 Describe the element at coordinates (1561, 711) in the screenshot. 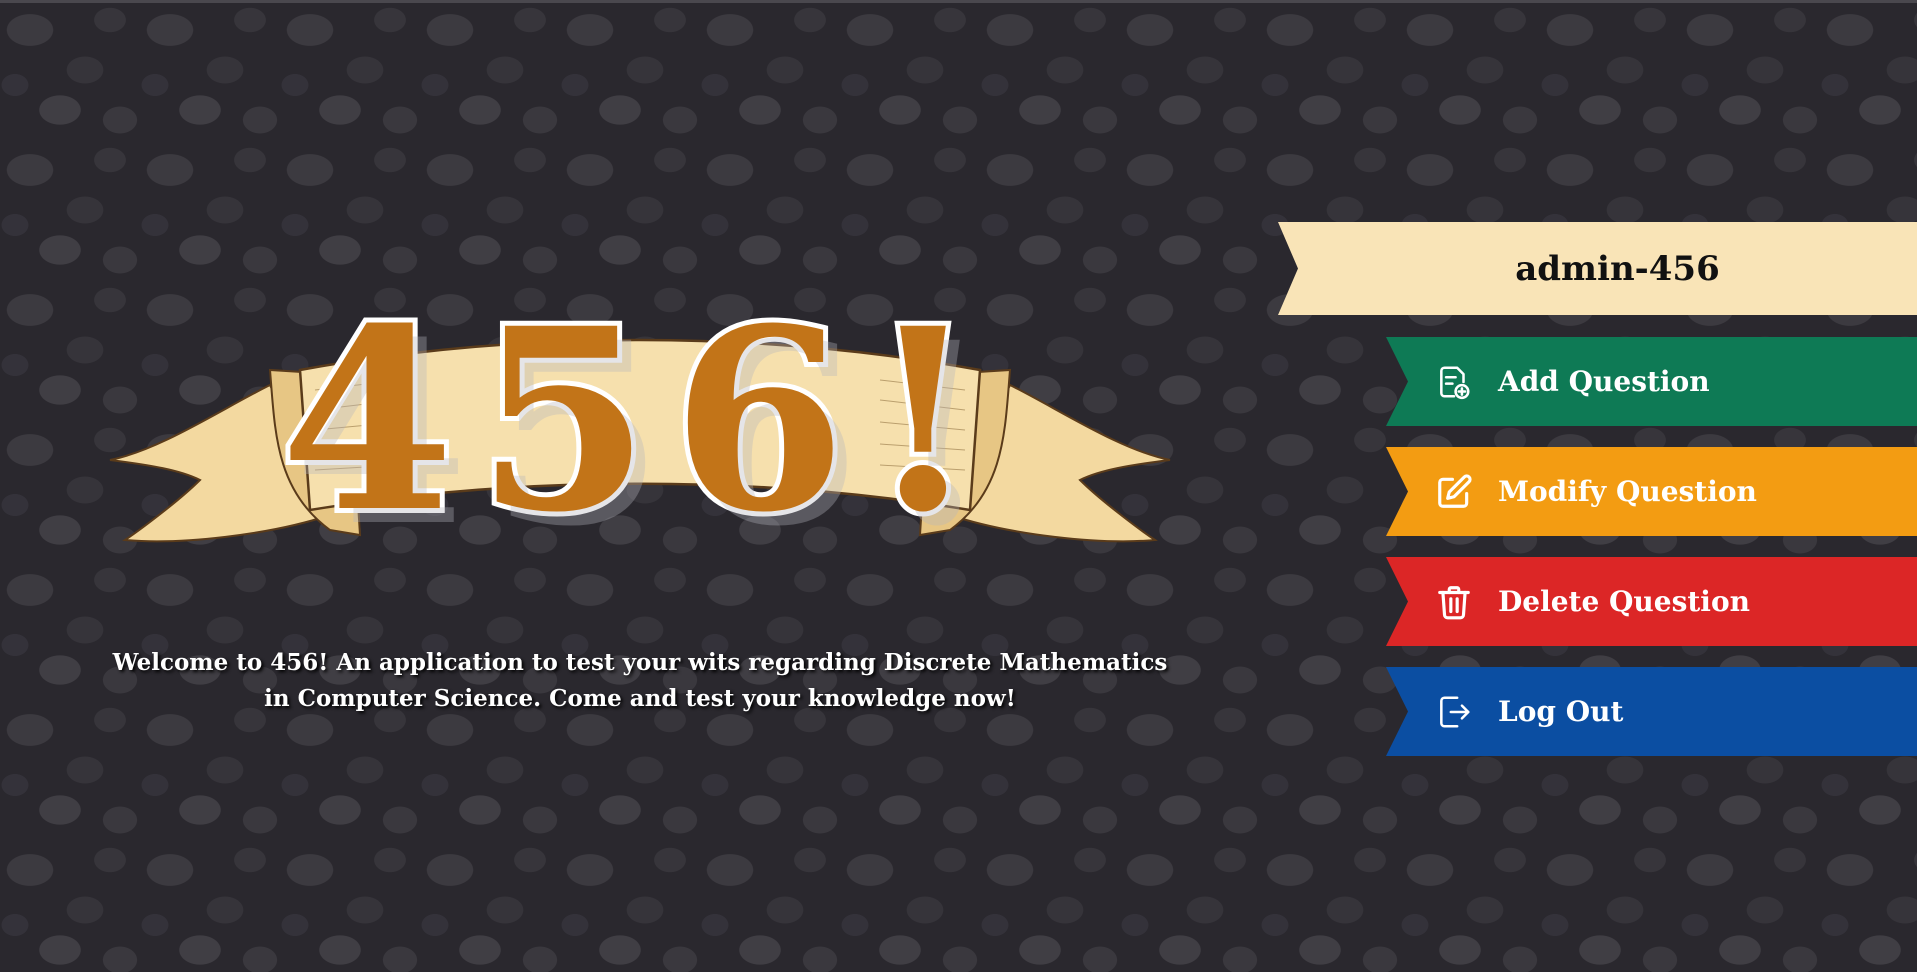

I see `logout-label: Log Out` at that location.